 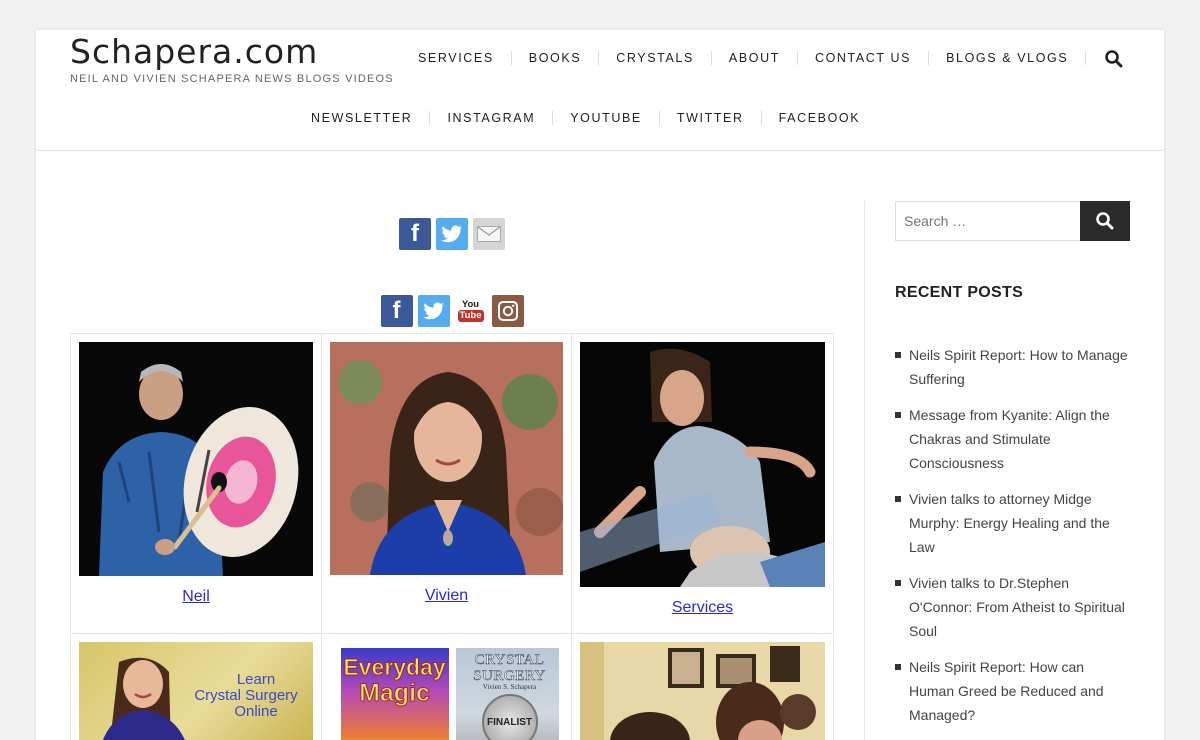 I want to click on site-title: Schapera.com, so click(x=194, y=51).